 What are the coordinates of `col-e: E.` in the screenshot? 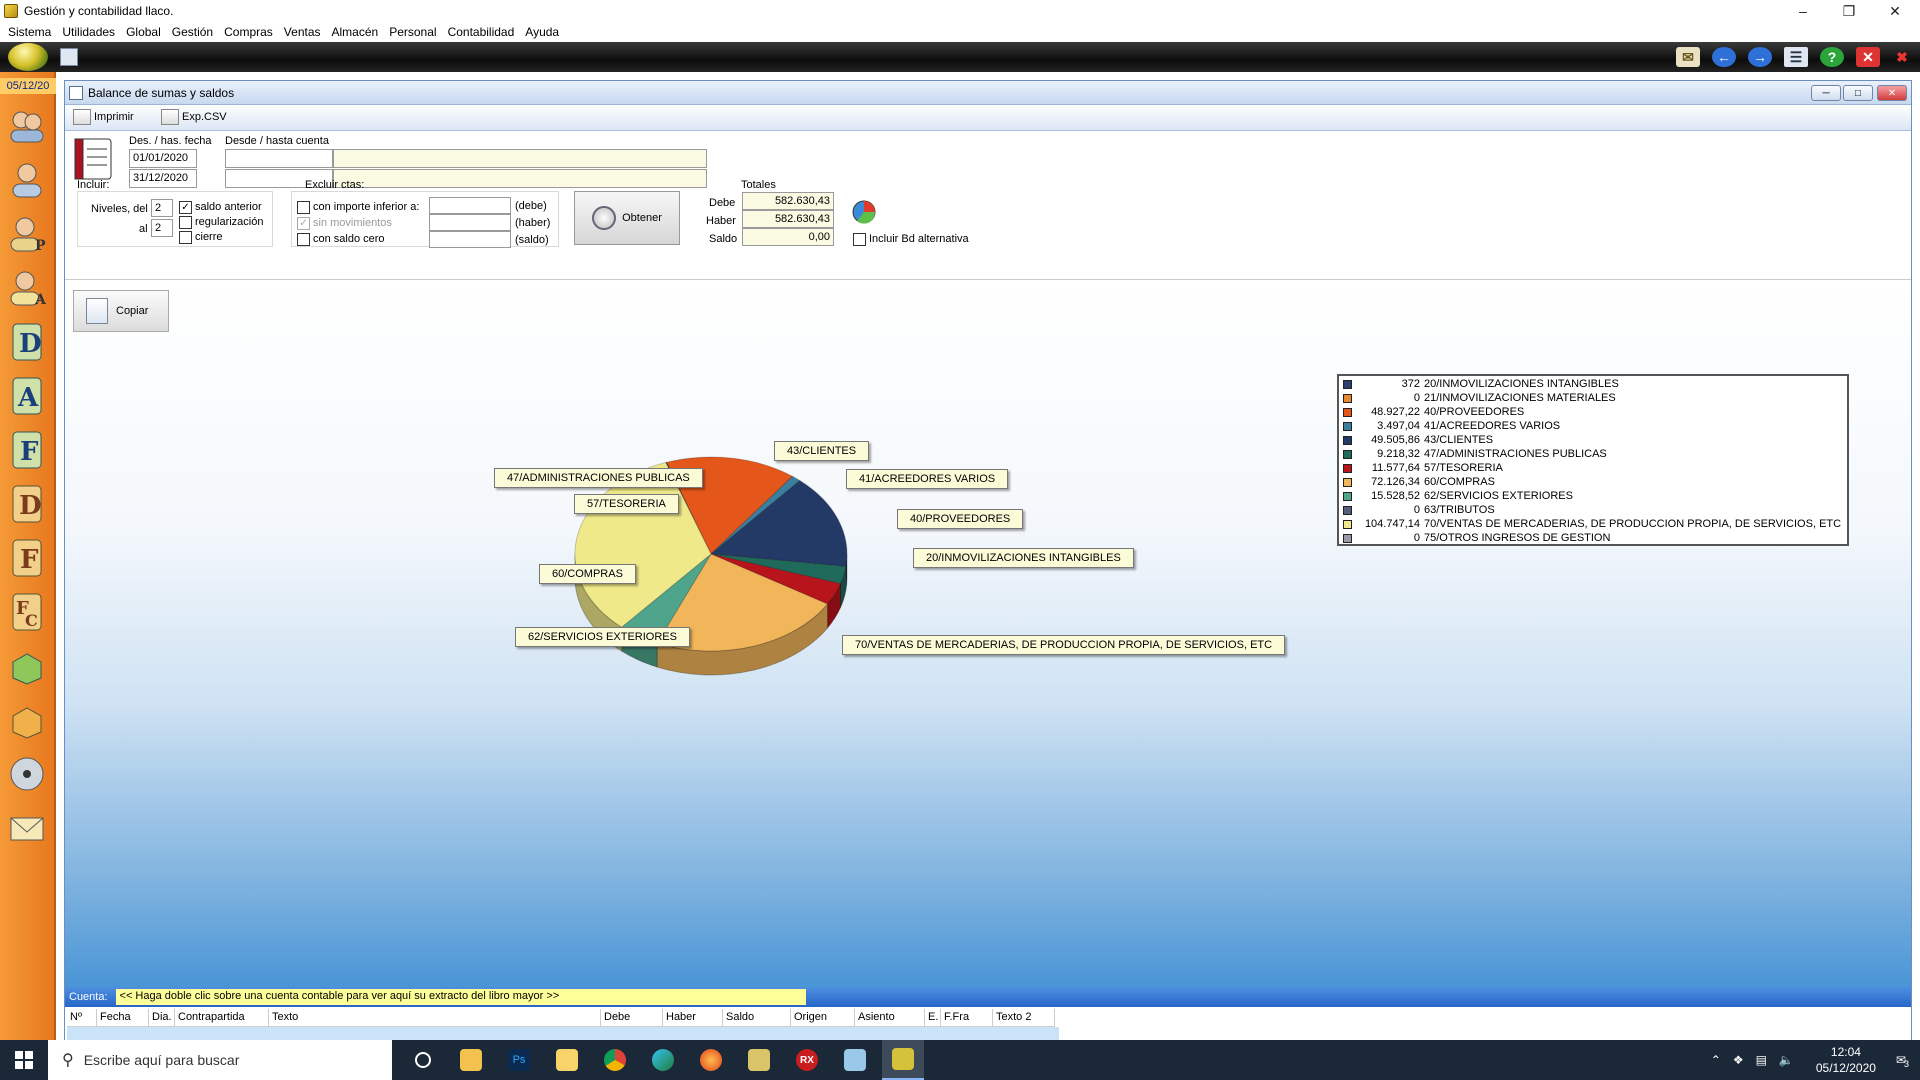 It's located at (933, 1018).